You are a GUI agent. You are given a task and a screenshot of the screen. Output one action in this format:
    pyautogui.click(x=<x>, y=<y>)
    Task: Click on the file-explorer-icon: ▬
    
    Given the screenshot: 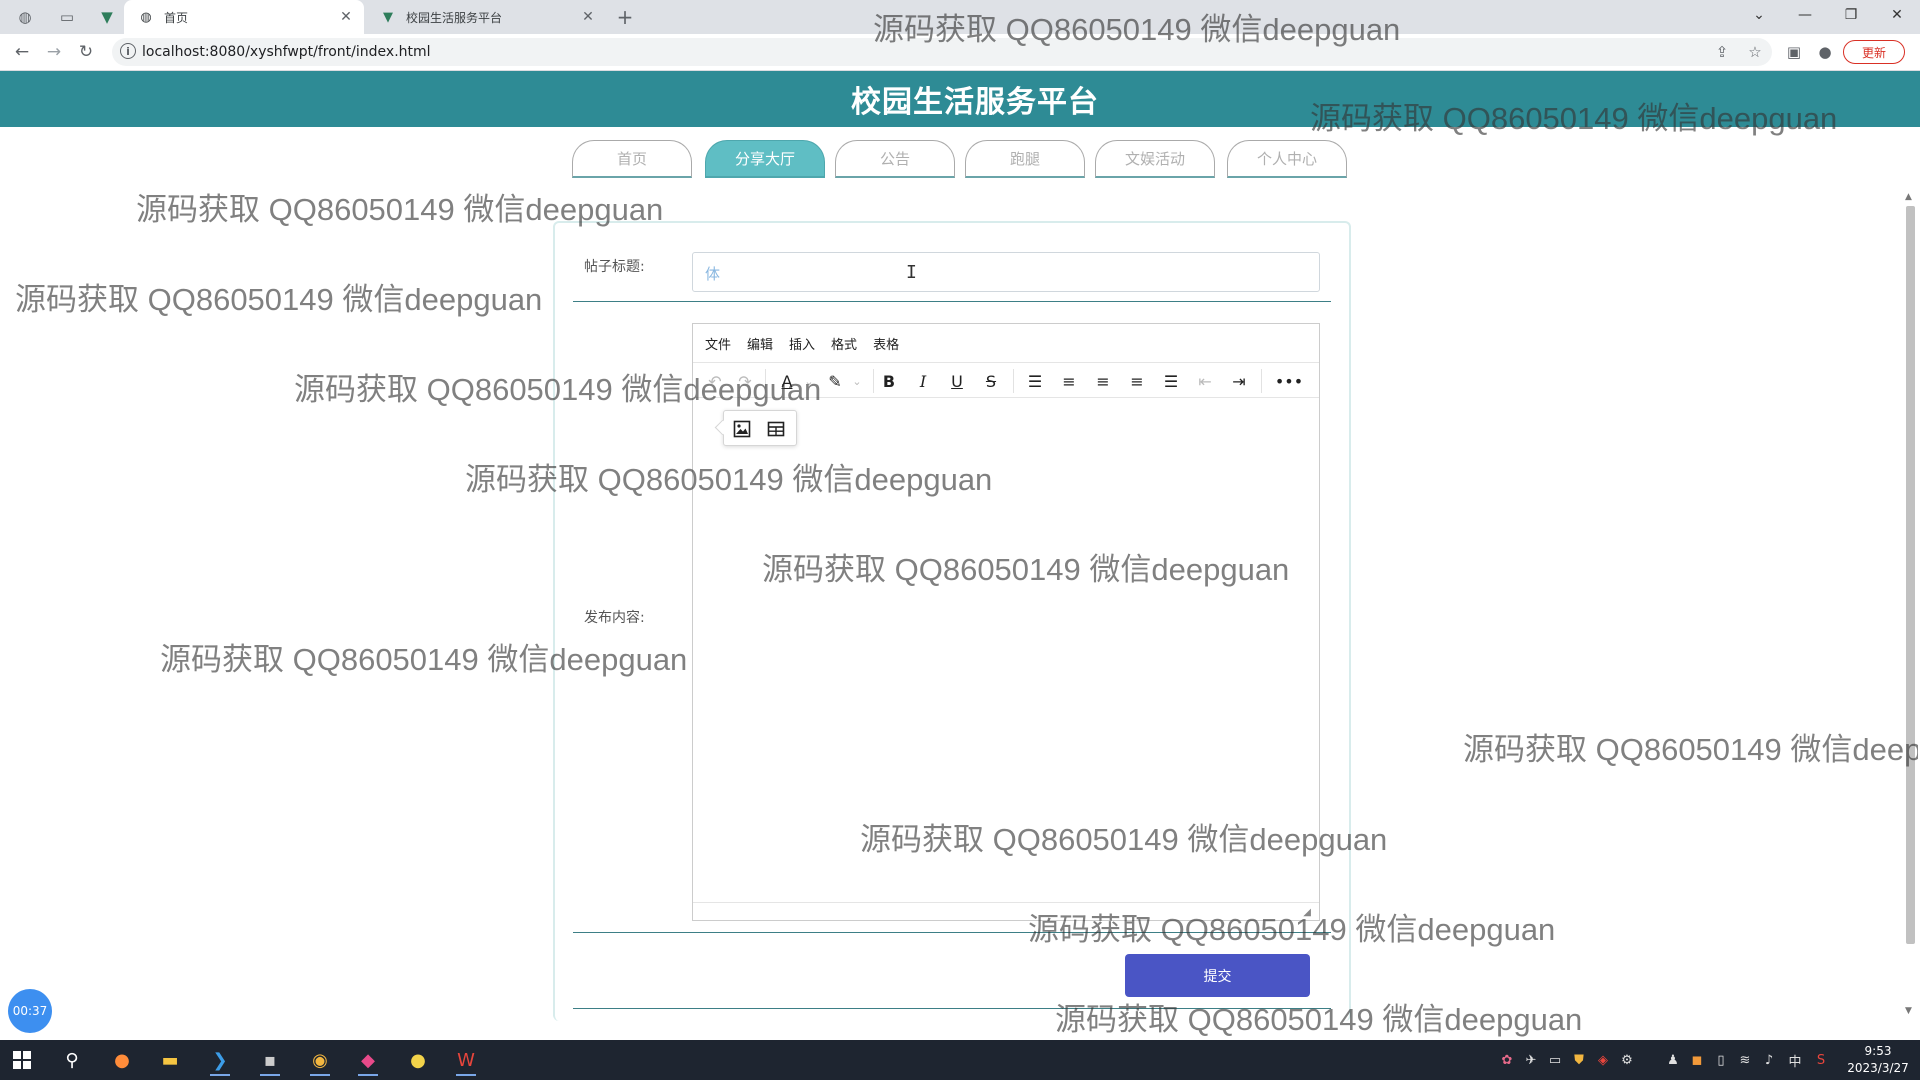 What is the action you would take?
    pyautogui.click(x=170, y=1060)
    